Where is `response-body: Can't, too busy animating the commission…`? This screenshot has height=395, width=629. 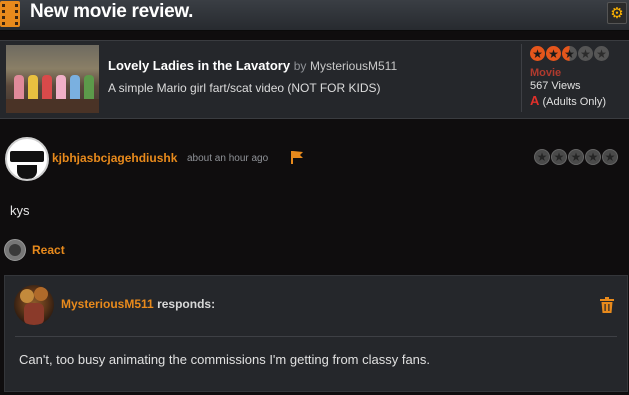
response-body: Can't, too busy animating the commission… is located at coordinates (225, 359).